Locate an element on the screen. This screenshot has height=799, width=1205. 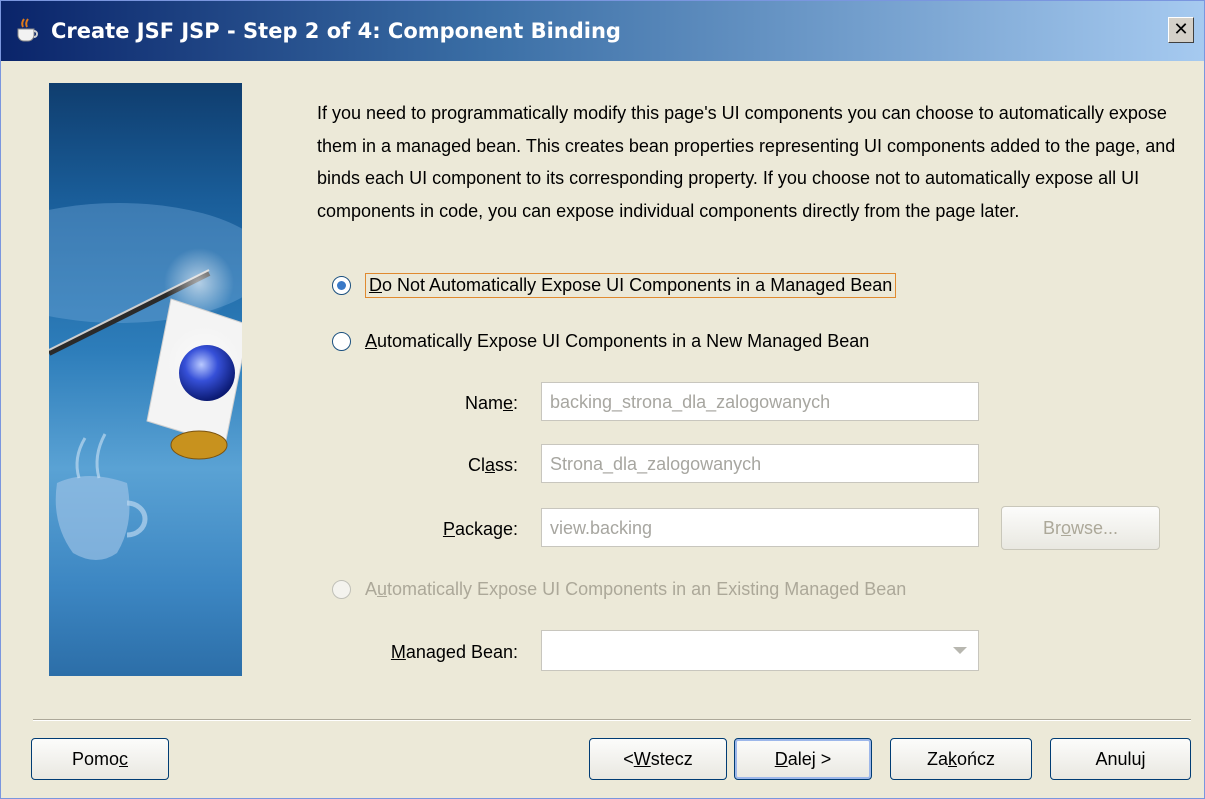
label-part: alej > is located at coordinates (809, 758).